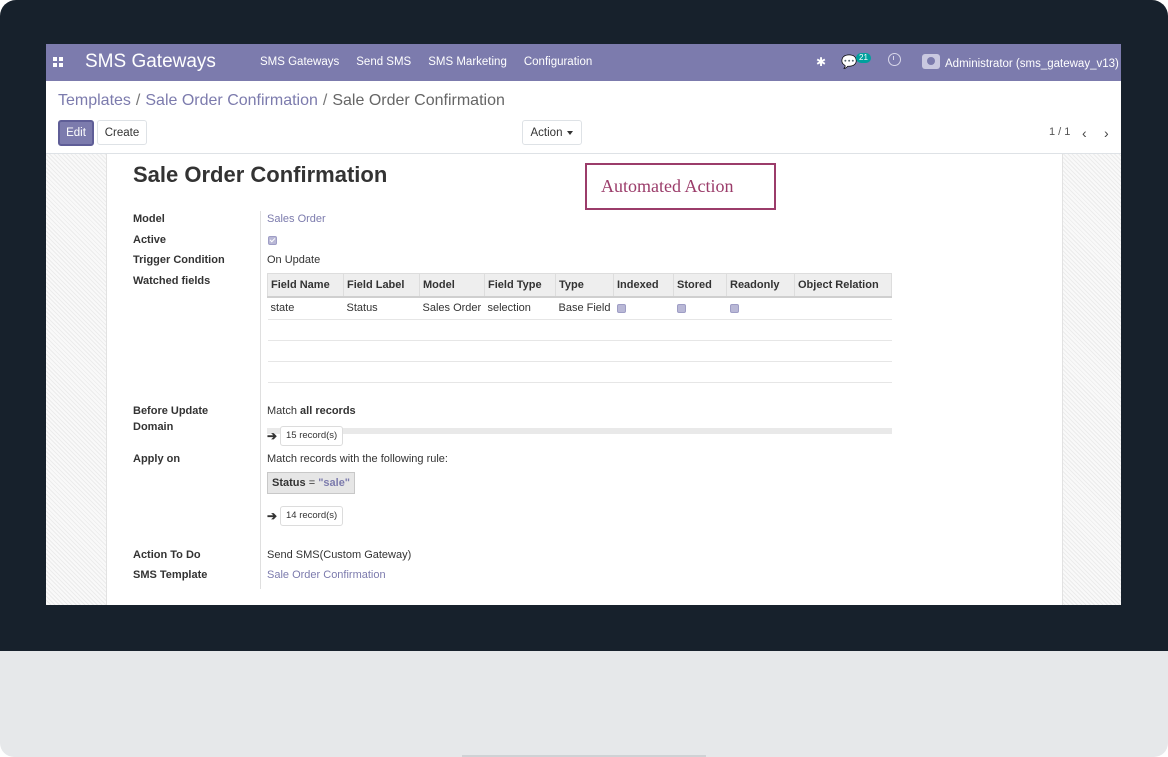 This screenshot has height=757, width=1168. What do you see at coordinates (383, 62) in the screenshot?
I see `menu-item-send-sms: Send SMS` at bounding box center [383, 62].